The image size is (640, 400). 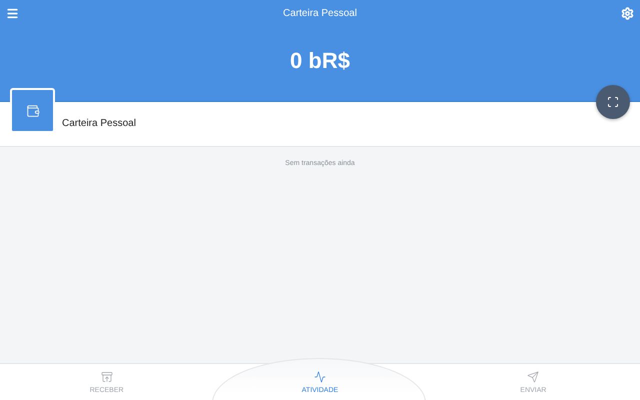 I want to click on menu-button, so click(x=12, y=13).